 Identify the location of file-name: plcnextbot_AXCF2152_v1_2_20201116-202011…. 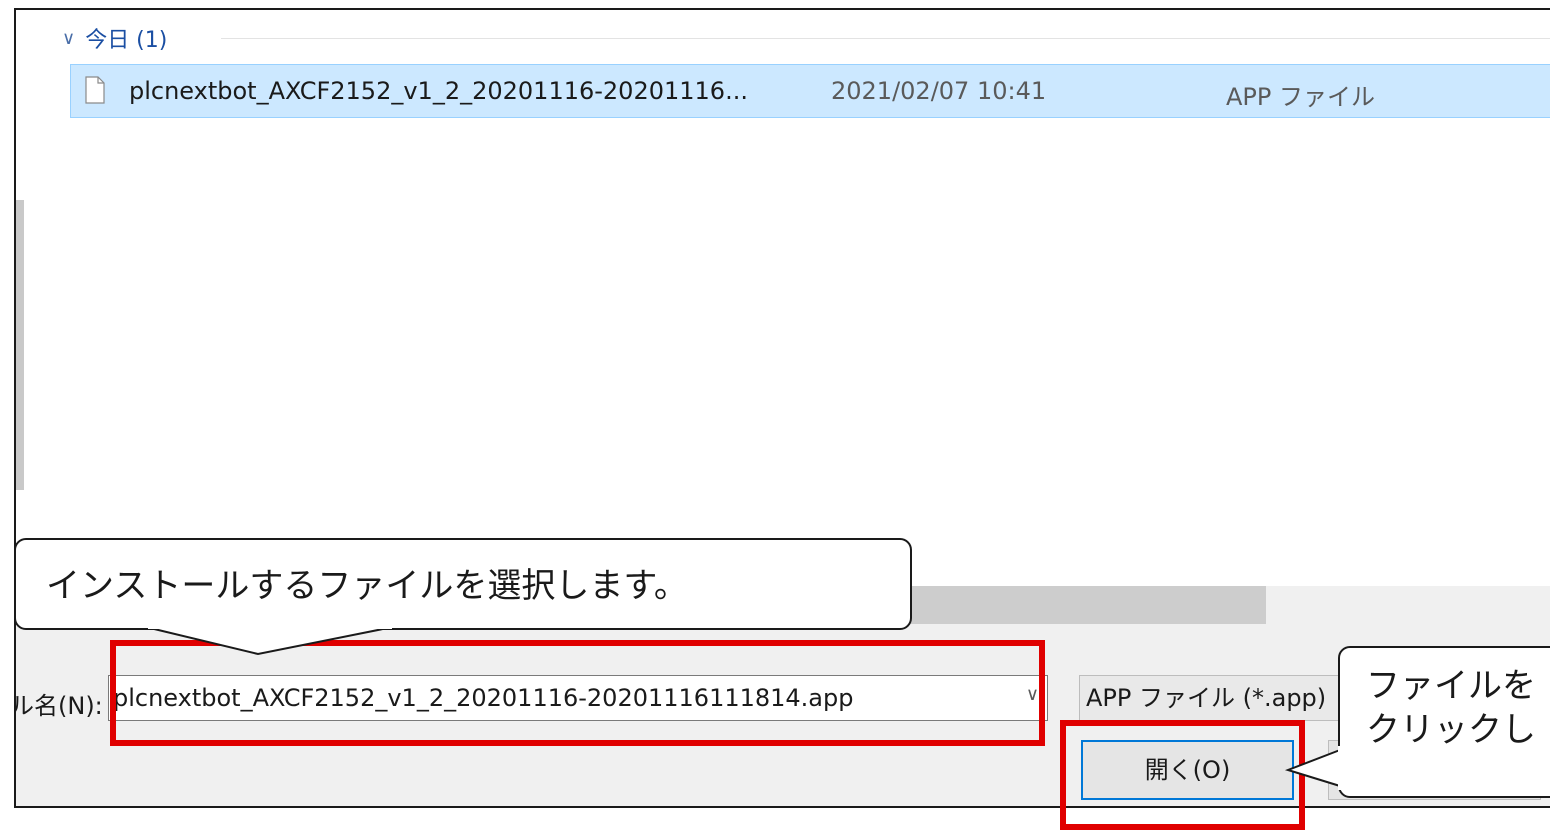
(438, 91).